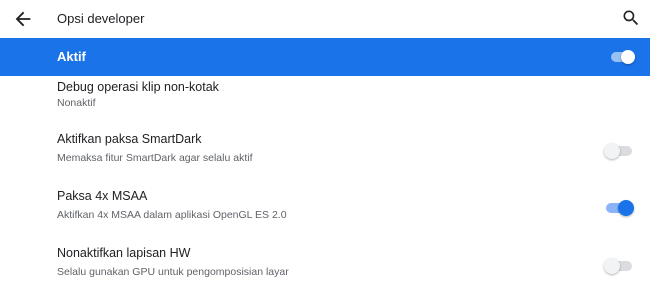  I want to click on setting-title: Paksa 4x MSAA, so click(102, 196).